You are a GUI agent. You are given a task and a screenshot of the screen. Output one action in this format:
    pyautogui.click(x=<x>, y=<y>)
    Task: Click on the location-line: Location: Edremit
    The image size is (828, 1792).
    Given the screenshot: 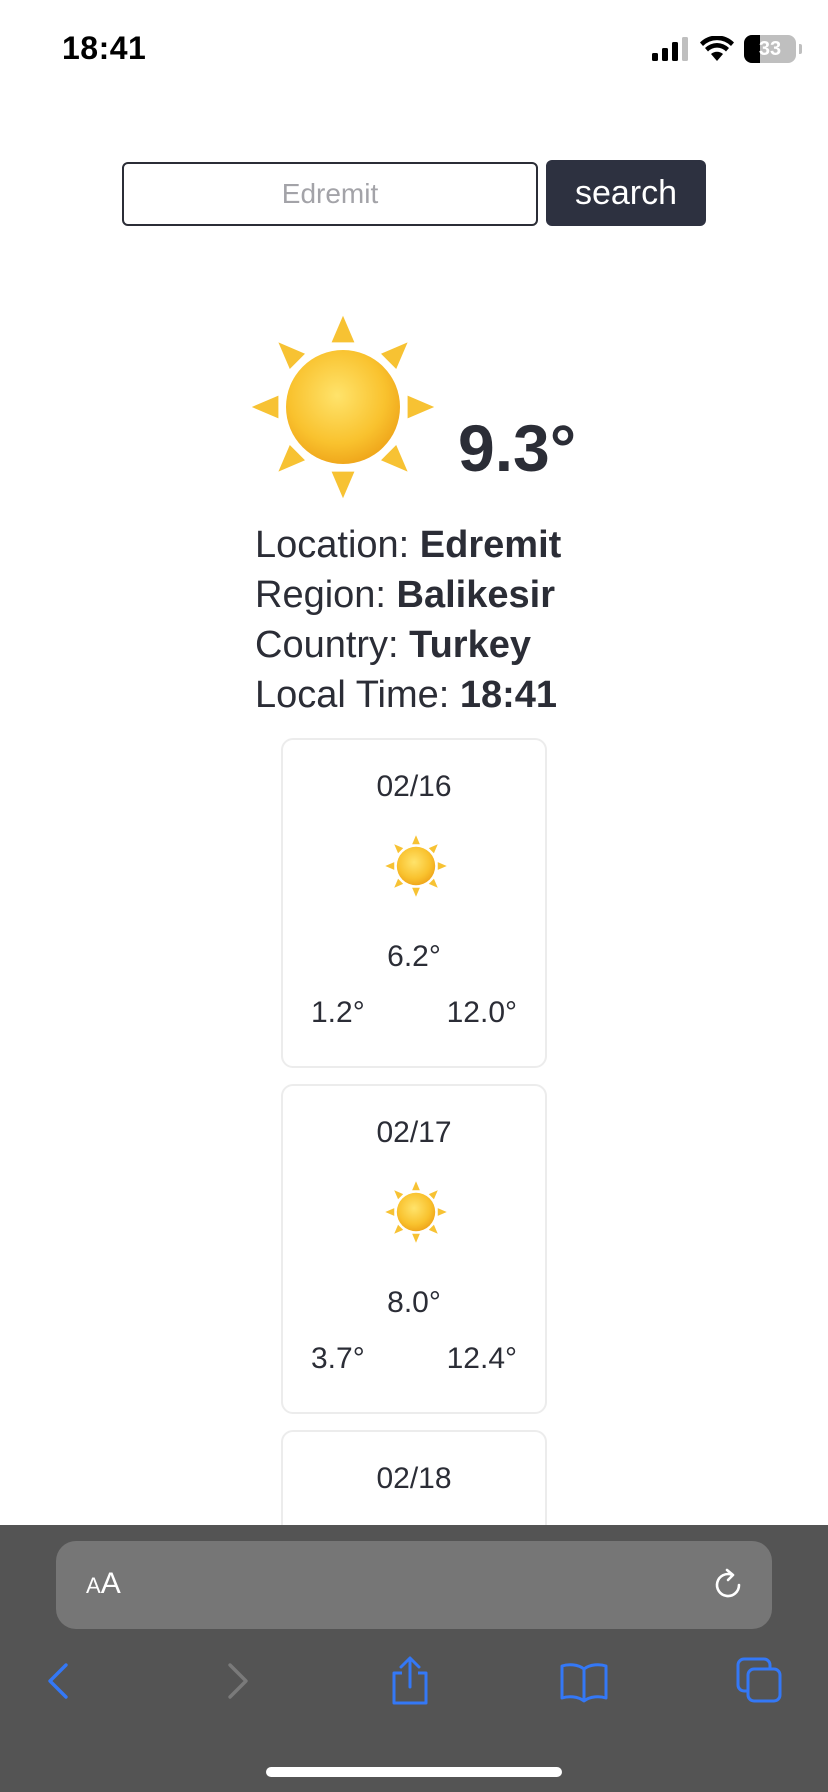 What is the action you would take?
    pyautogui.click(x=408, y=545)
    